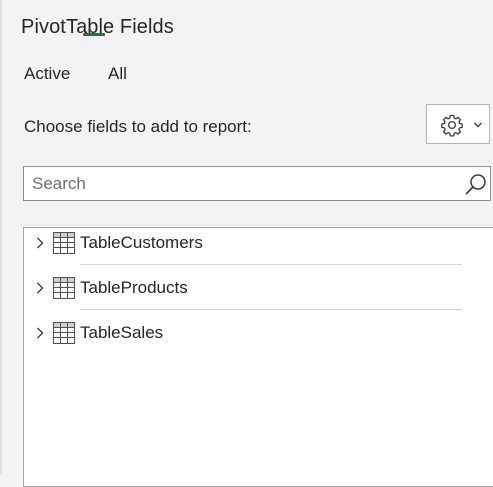  Describe the element at coordinates (244, 248) in the screenshot. I see `field-item-tablecustomers: TableCustomers` at that location.